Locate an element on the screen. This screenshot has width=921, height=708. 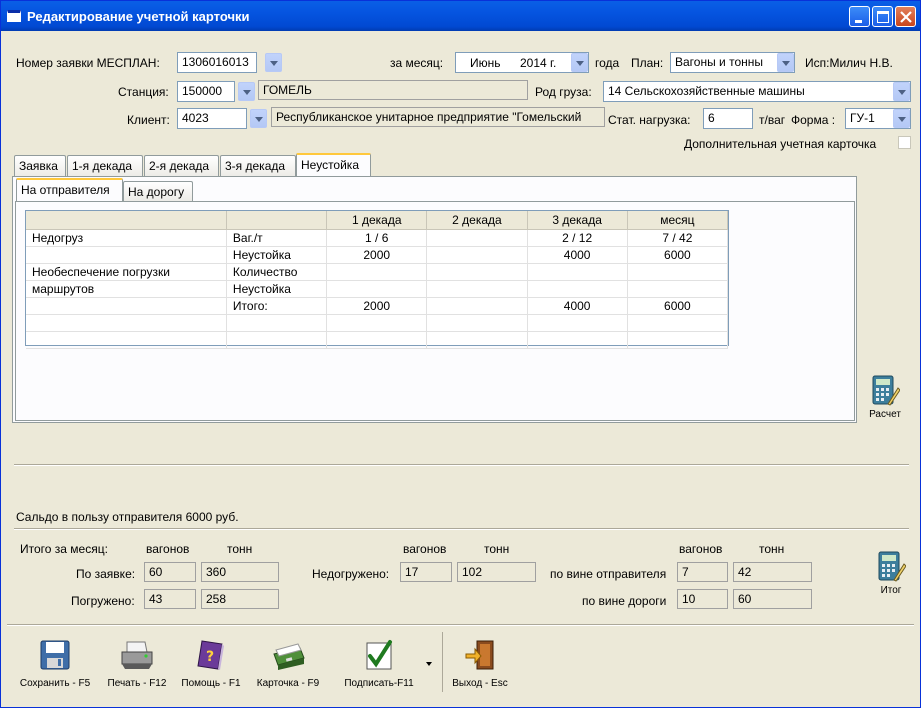
extra-card-checkbox is located at coordinates (904, 142).